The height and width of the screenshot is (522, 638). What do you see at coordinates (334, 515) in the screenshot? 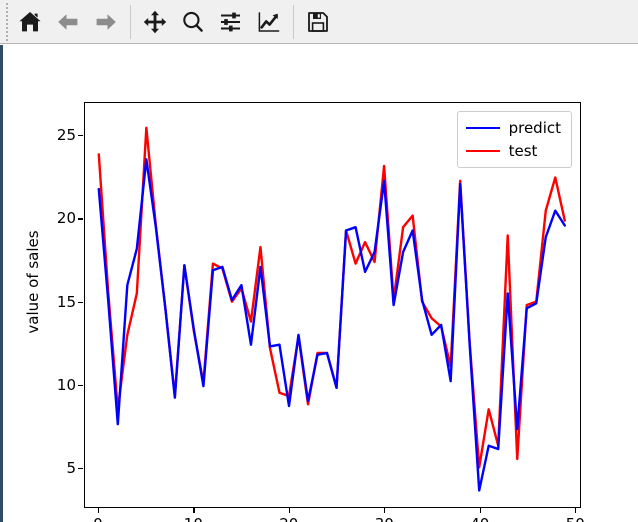
I see `x-axis-tick-labels: 0 10 20 30 40 50` at bounding box center [334, 515].